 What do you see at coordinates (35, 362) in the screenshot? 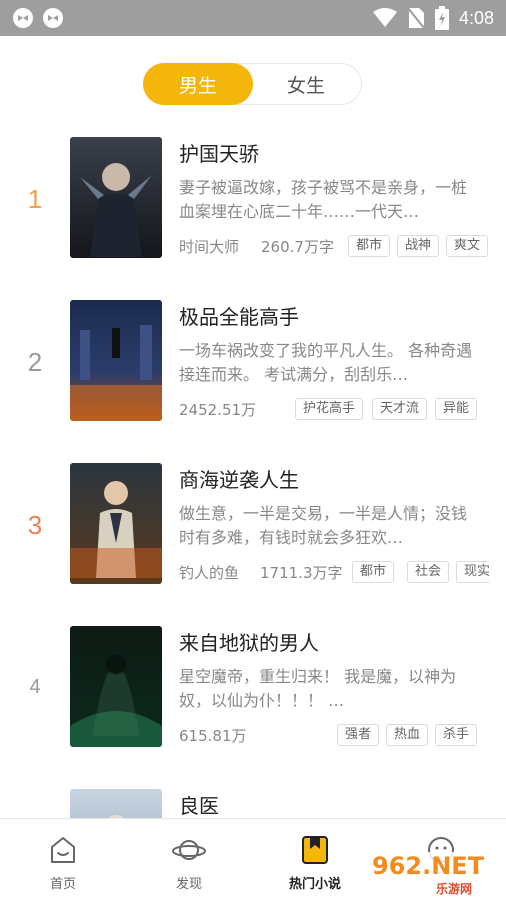
I see `rank-number: 2` at bounding box center [35, 362].